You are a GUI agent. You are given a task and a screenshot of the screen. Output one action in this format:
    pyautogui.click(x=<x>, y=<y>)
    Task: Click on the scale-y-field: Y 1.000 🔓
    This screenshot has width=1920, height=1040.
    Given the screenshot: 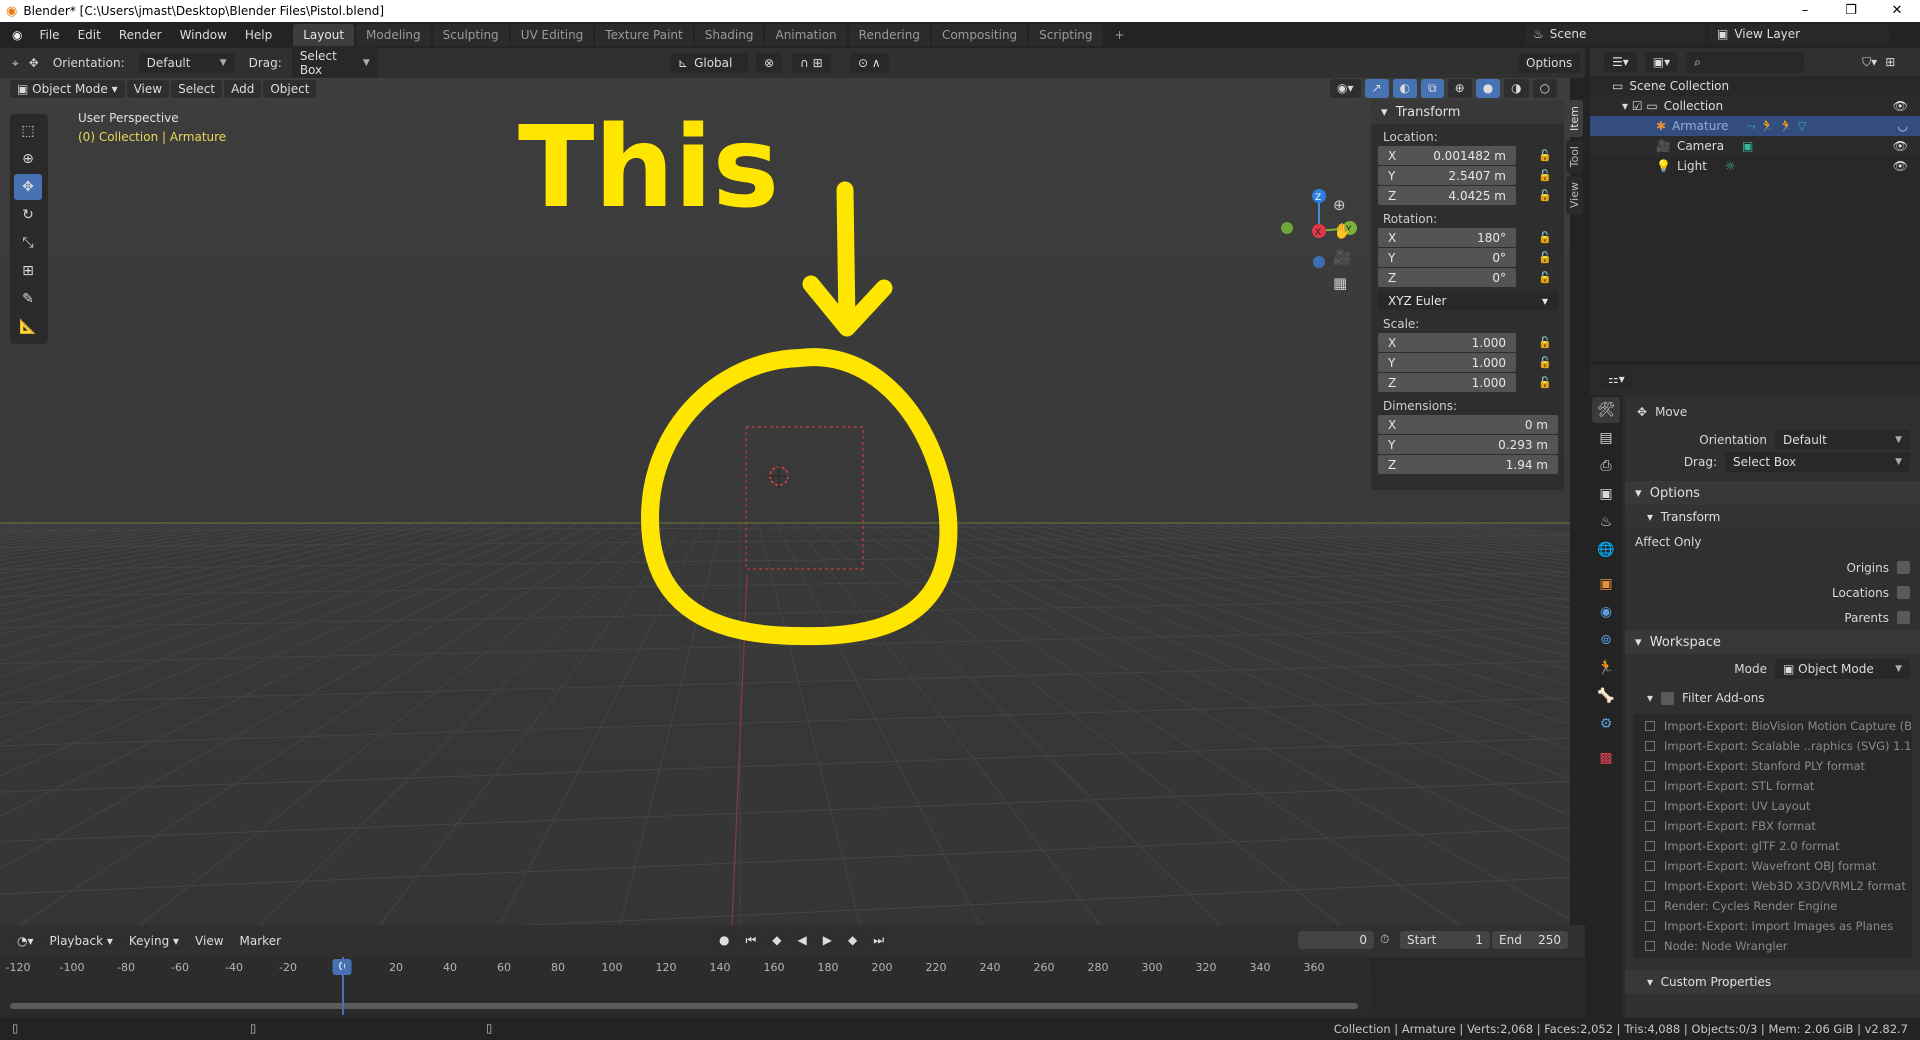 What is the action you would take?
    pyautogui.click(x=1465, y=362)
    